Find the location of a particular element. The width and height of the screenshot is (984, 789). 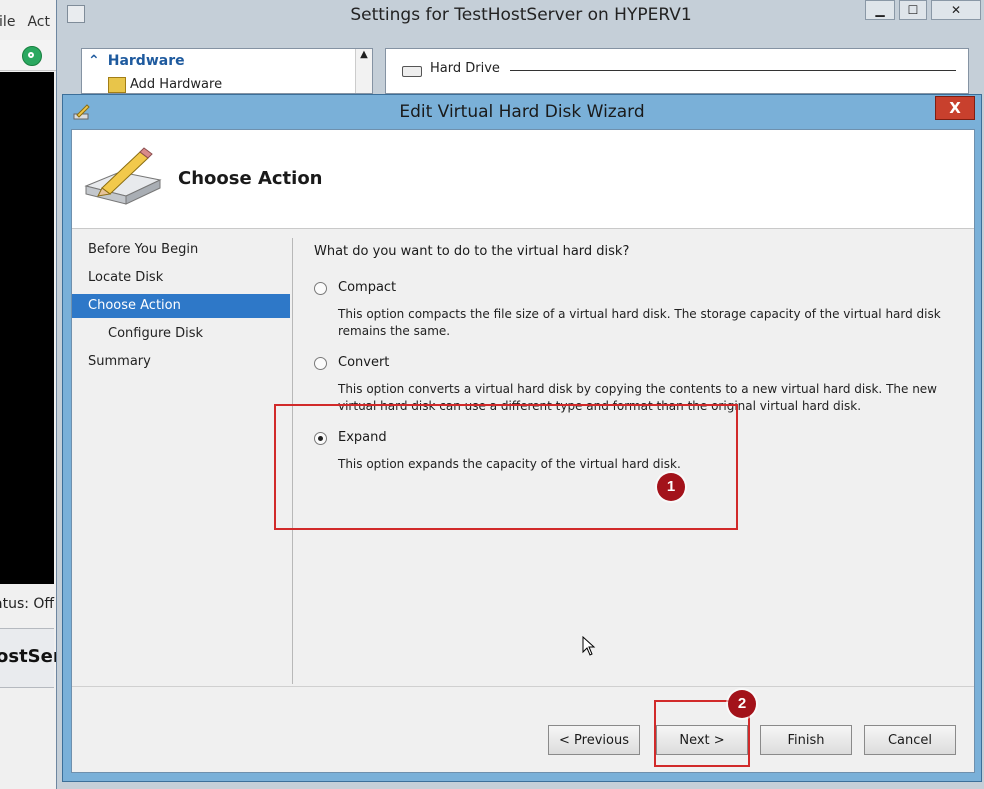

step-badge-2: 2 is located at coordinates (742, 704).